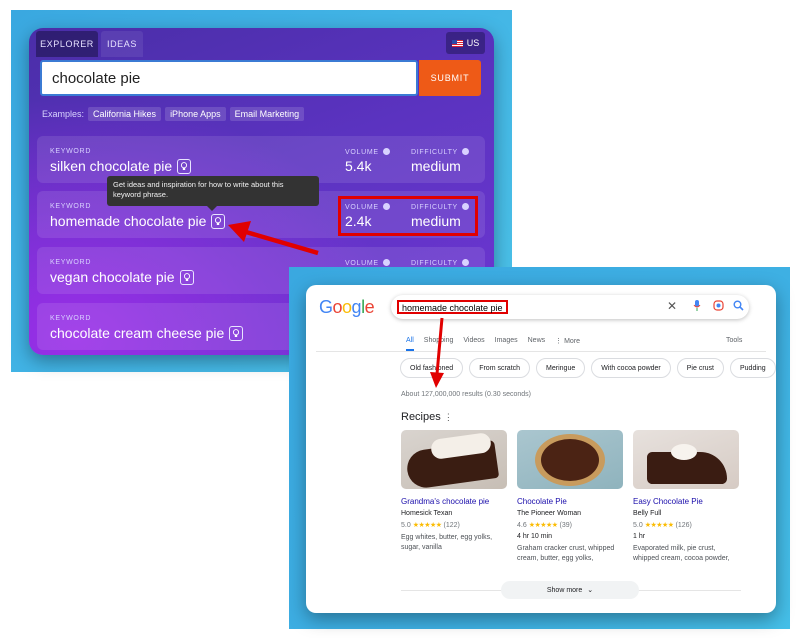  What do you see at coordinates (410, 344) in the screenshot?
I see `tab-all: All` at bounding box center [410, 344].